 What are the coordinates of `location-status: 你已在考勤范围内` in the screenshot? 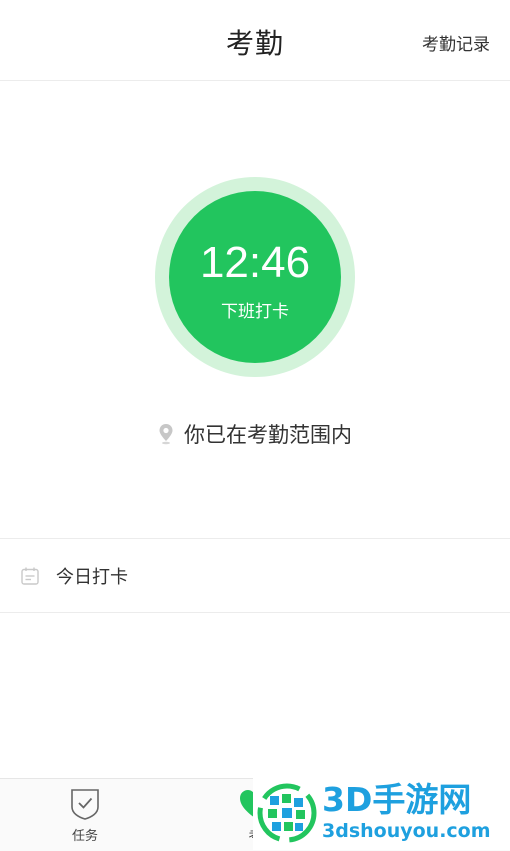 It's located at (255, 434).